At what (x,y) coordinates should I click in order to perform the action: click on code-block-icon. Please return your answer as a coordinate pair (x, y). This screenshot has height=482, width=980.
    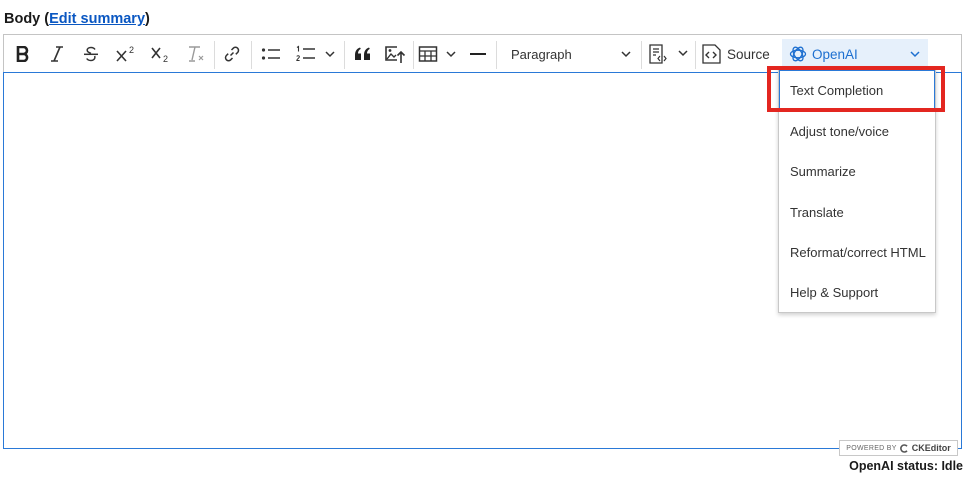
    Looking at the image, I should click on (668, 54).